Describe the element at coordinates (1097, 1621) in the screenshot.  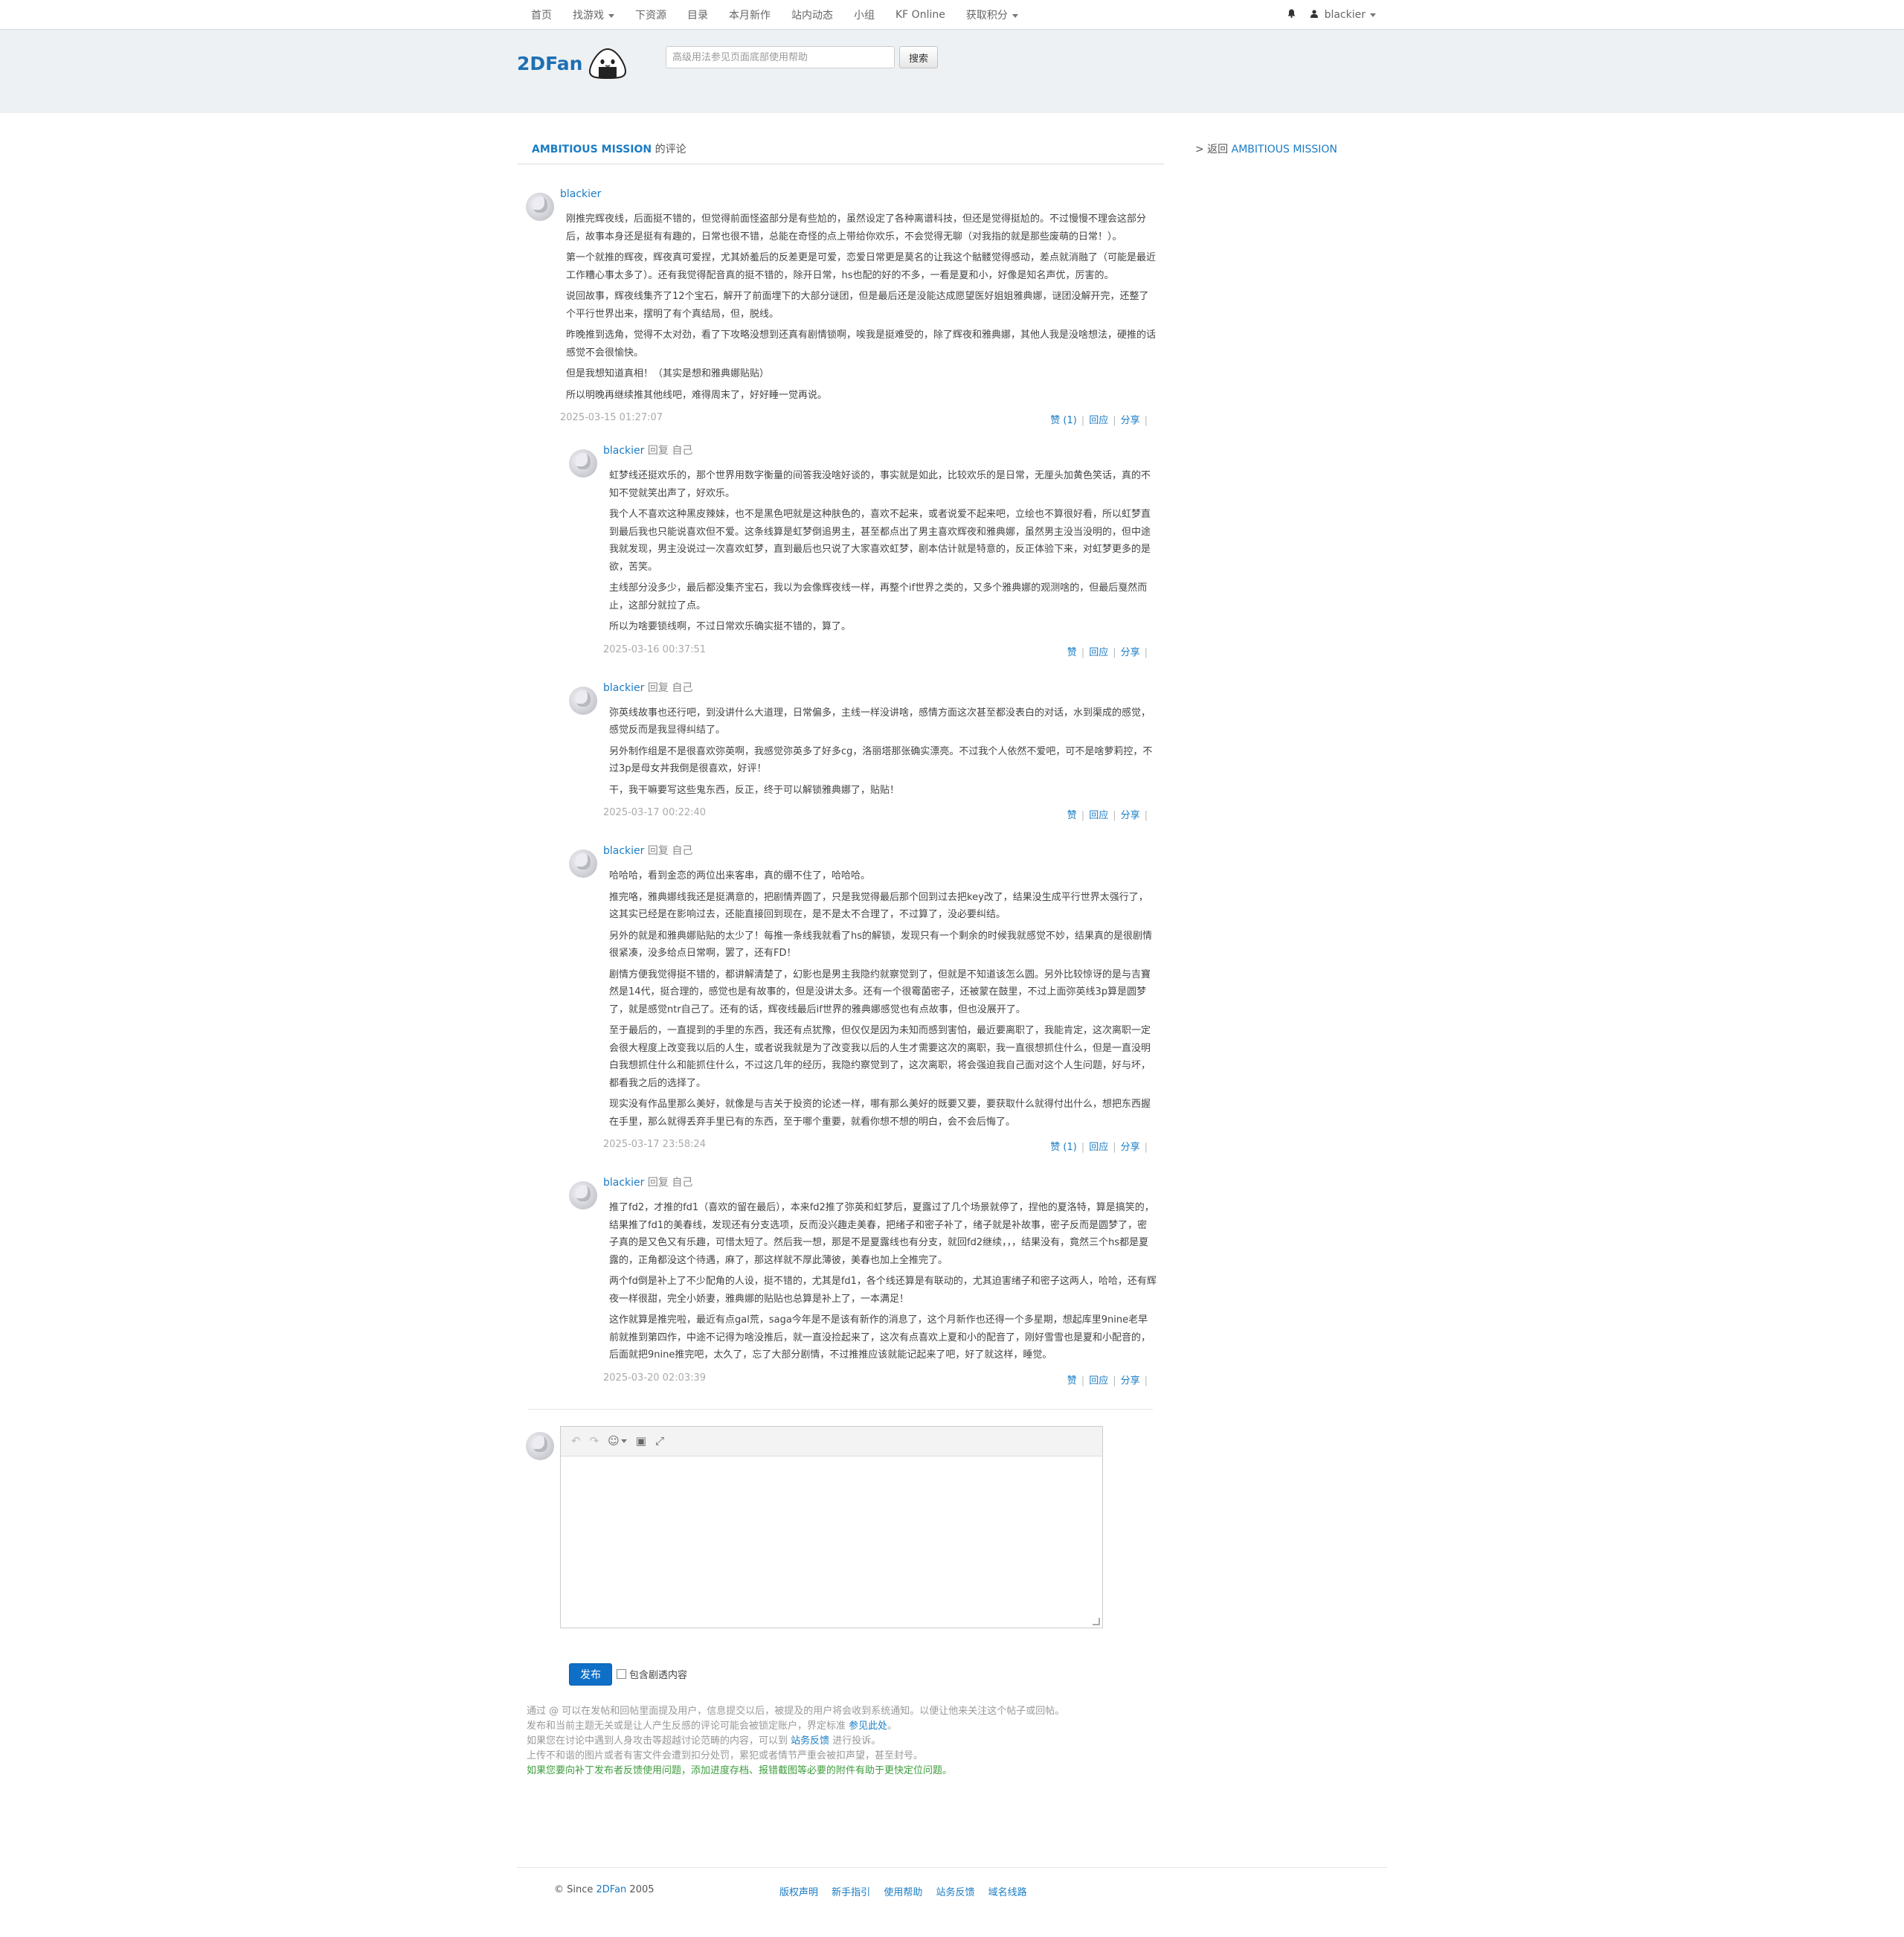
I see `resize-handle` at that location.